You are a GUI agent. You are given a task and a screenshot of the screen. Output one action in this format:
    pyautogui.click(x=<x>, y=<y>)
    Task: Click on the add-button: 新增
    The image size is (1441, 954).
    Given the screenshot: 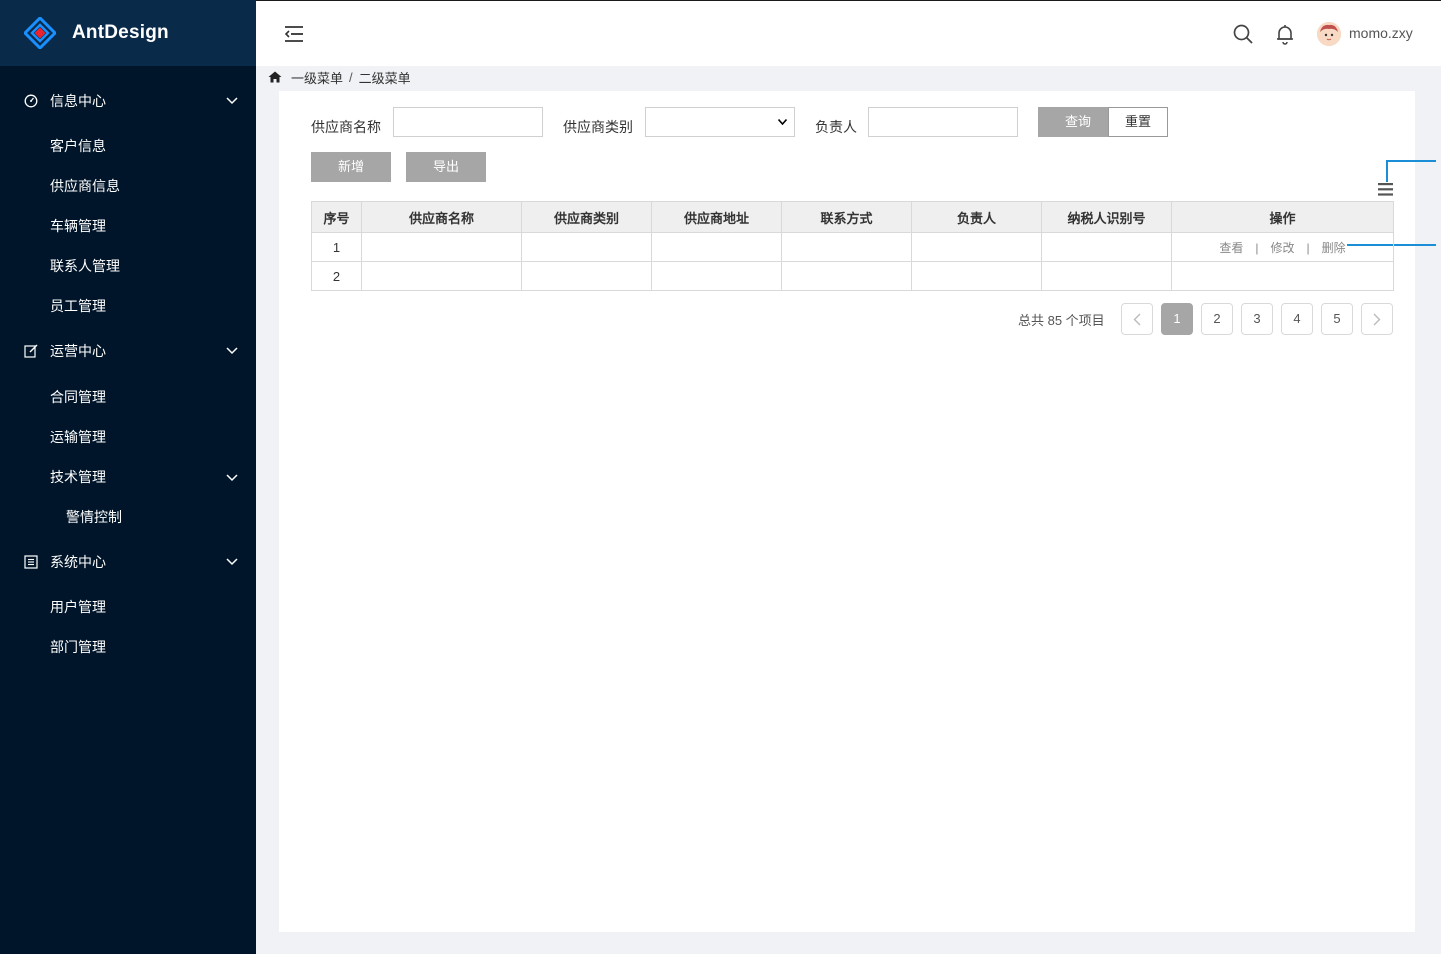 What is the action you would take?
    pyautogui.click(x=351, y=167)
    